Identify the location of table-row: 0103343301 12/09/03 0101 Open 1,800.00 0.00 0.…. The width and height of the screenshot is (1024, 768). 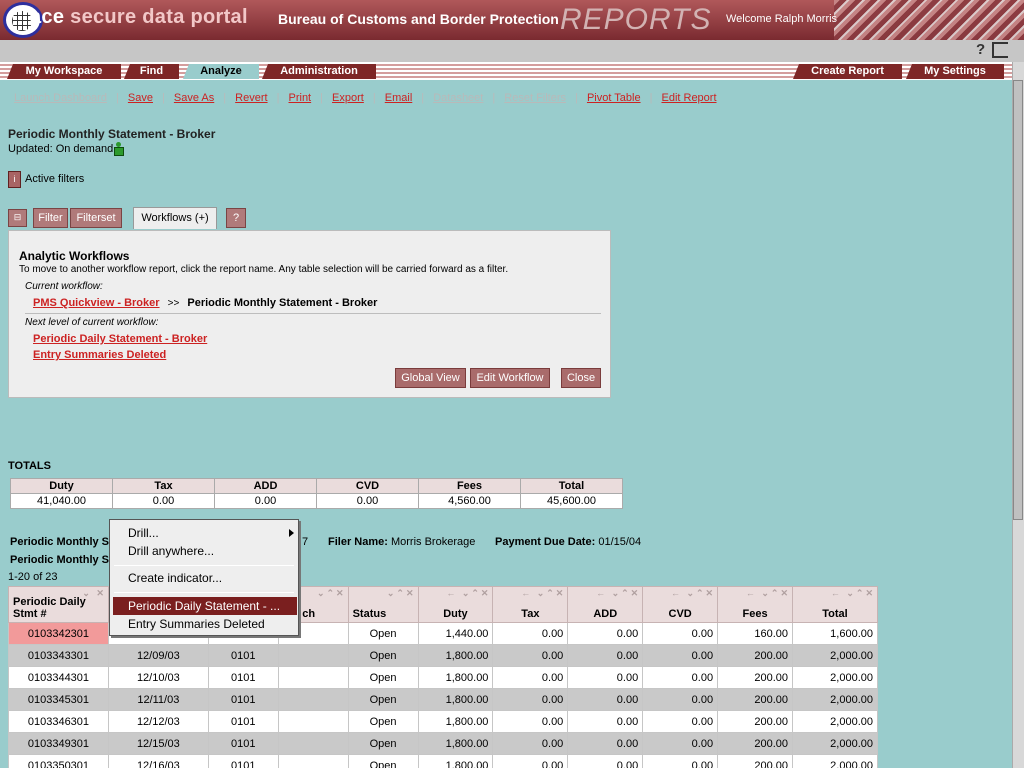
(443, 655).